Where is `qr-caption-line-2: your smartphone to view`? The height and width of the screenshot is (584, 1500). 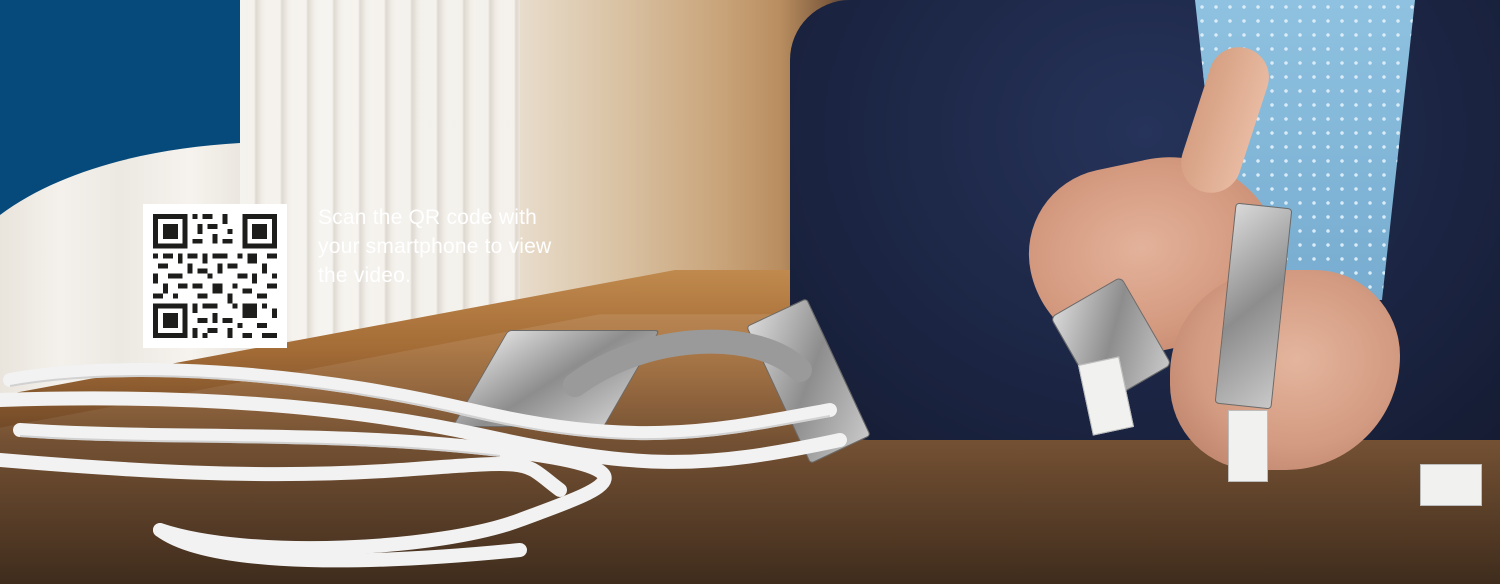
qr-caption-line-2: your smartphone to view is located at coordinates (435, 246).